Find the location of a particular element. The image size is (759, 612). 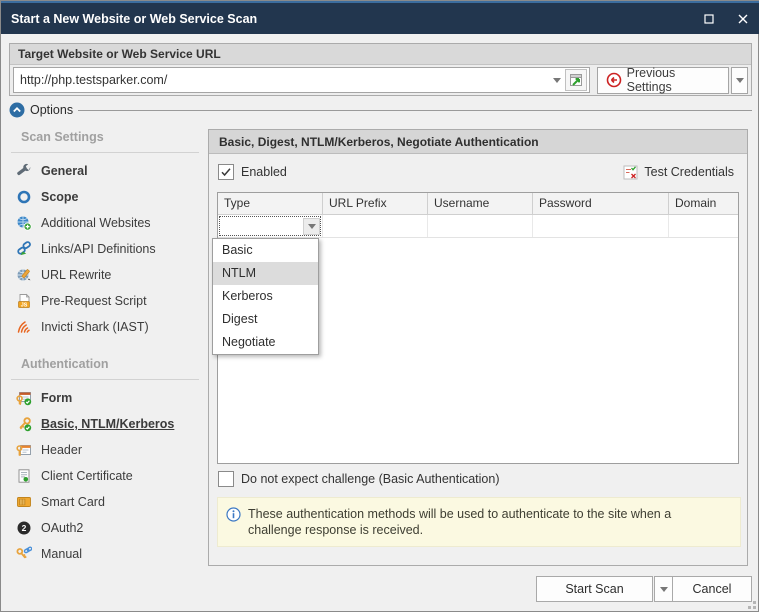

globe-pencil-icon is located at coordinates (24, 275).